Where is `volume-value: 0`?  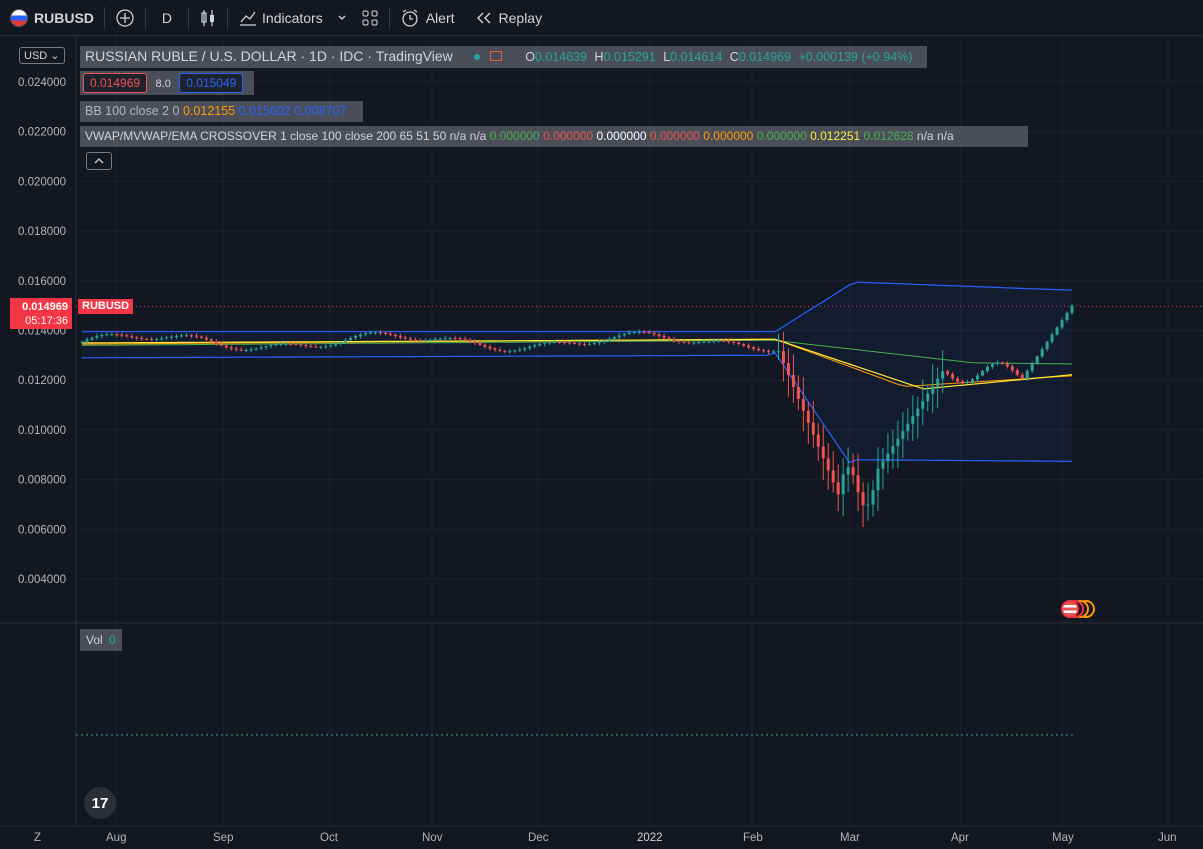
volume-value: 0 is located at coordinates (112, 640).